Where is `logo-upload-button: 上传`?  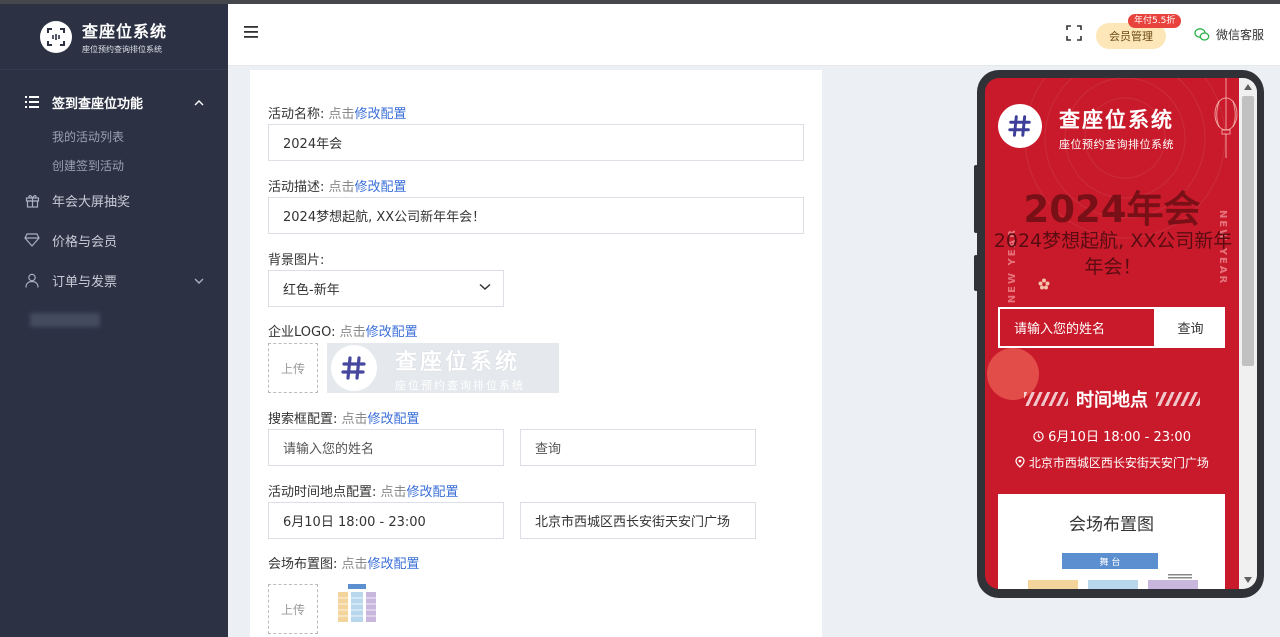 logo-upload-button: 上传 is located at coordinates (293, 368).